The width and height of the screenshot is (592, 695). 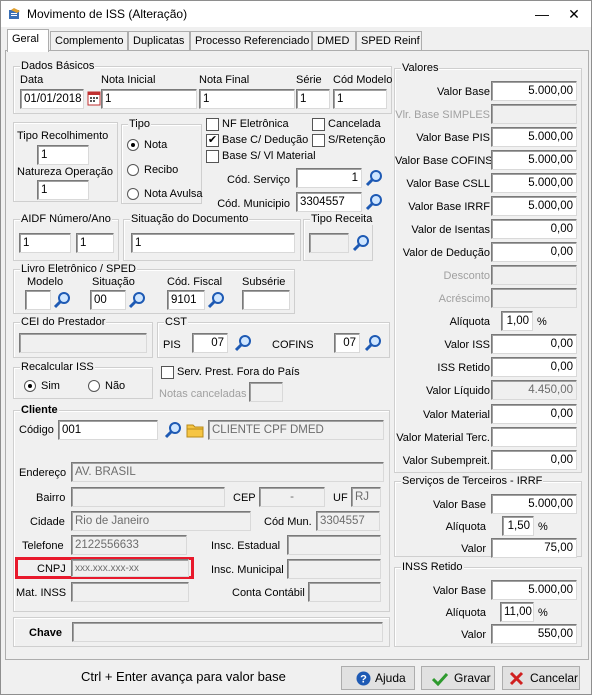 I want to click on valores-row-label: ISS Retido, so click(x=463, y=368).